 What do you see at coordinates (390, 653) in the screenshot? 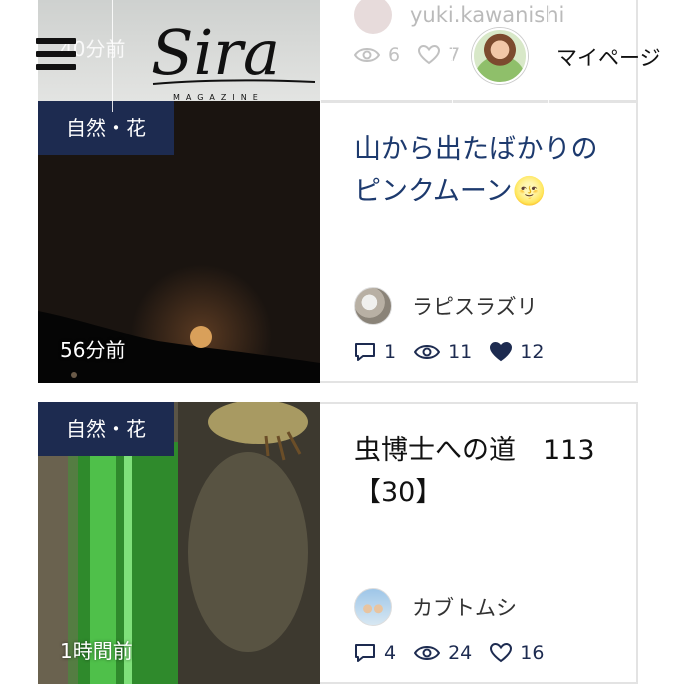
I see `comments-count: 4` at bounding box center [390, 653].